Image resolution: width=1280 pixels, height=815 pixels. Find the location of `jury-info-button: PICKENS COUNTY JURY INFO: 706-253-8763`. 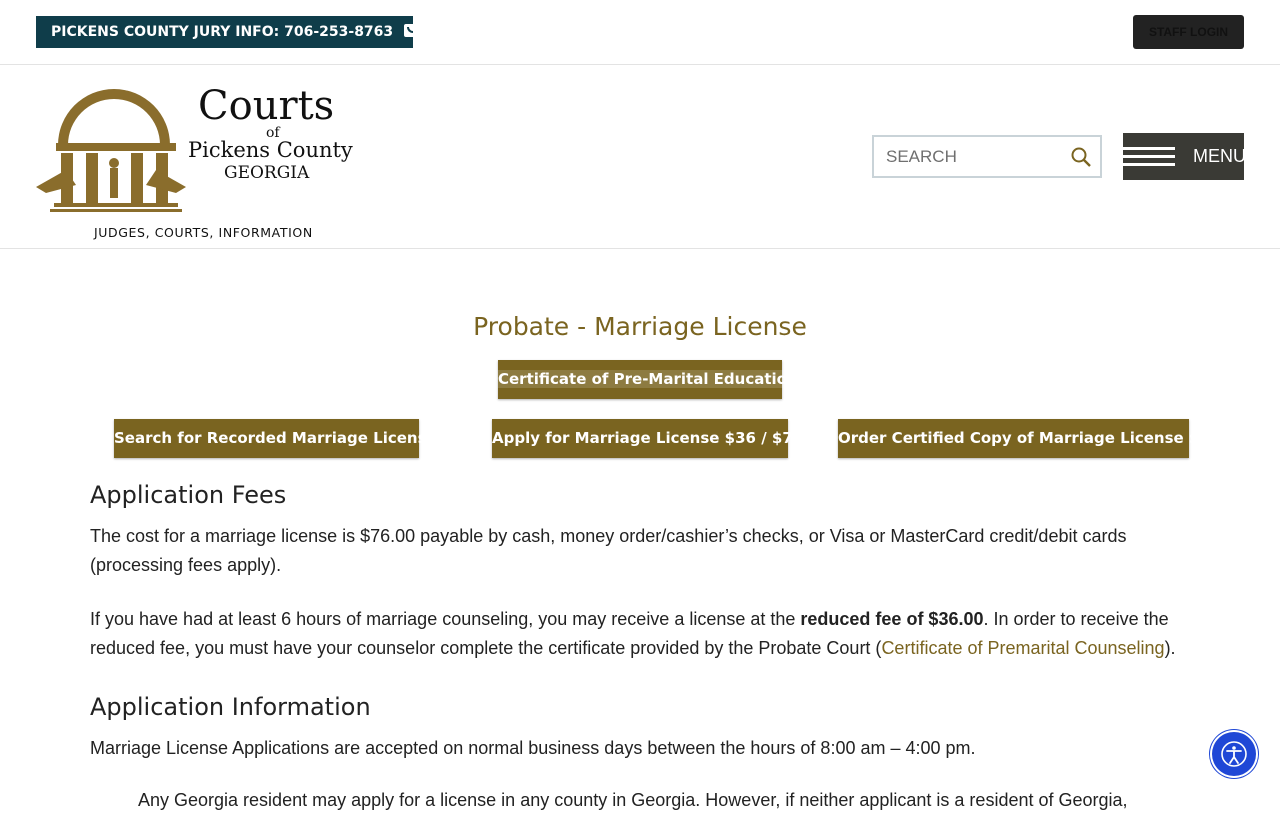

jury-info-button: PICKENS COUNTY JURY INFO: 706-253-8763 is located at coordinates (227, 32).